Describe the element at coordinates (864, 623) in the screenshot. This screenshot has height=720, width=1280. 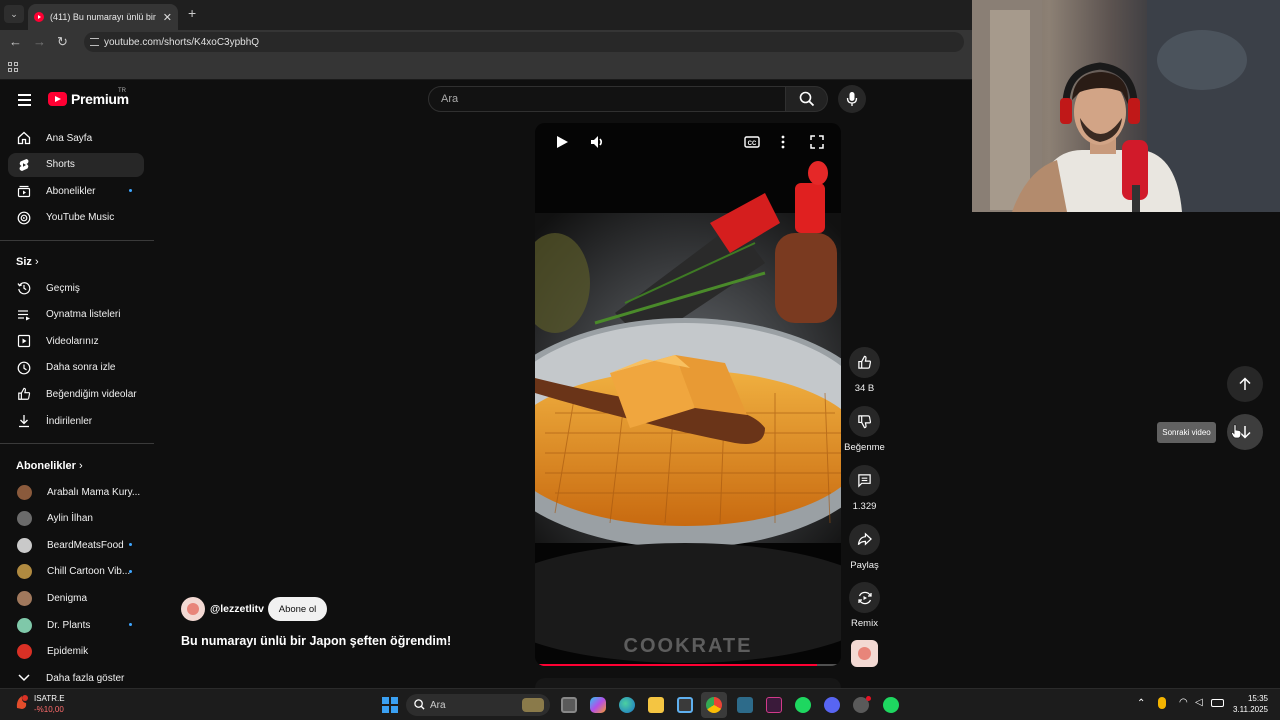
I see `remix-label: Remix` at that location.